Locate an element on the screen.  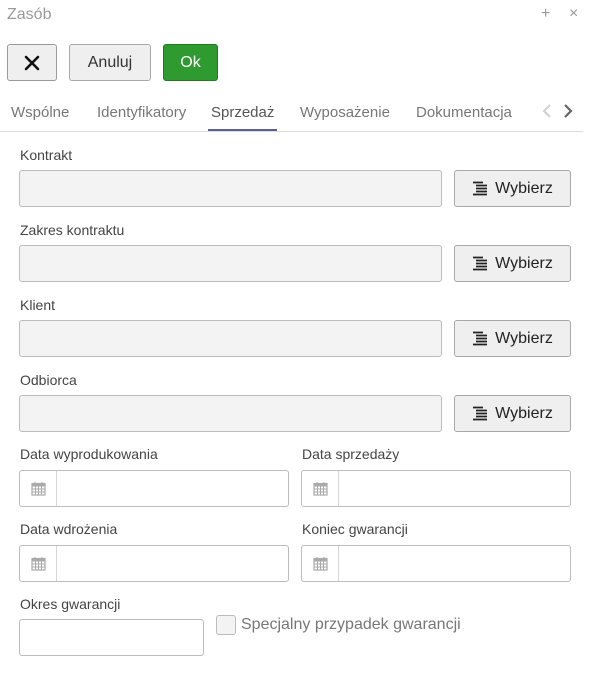
tab-dokumentacja: Dokumentacja is located at coordinates (464, 112).